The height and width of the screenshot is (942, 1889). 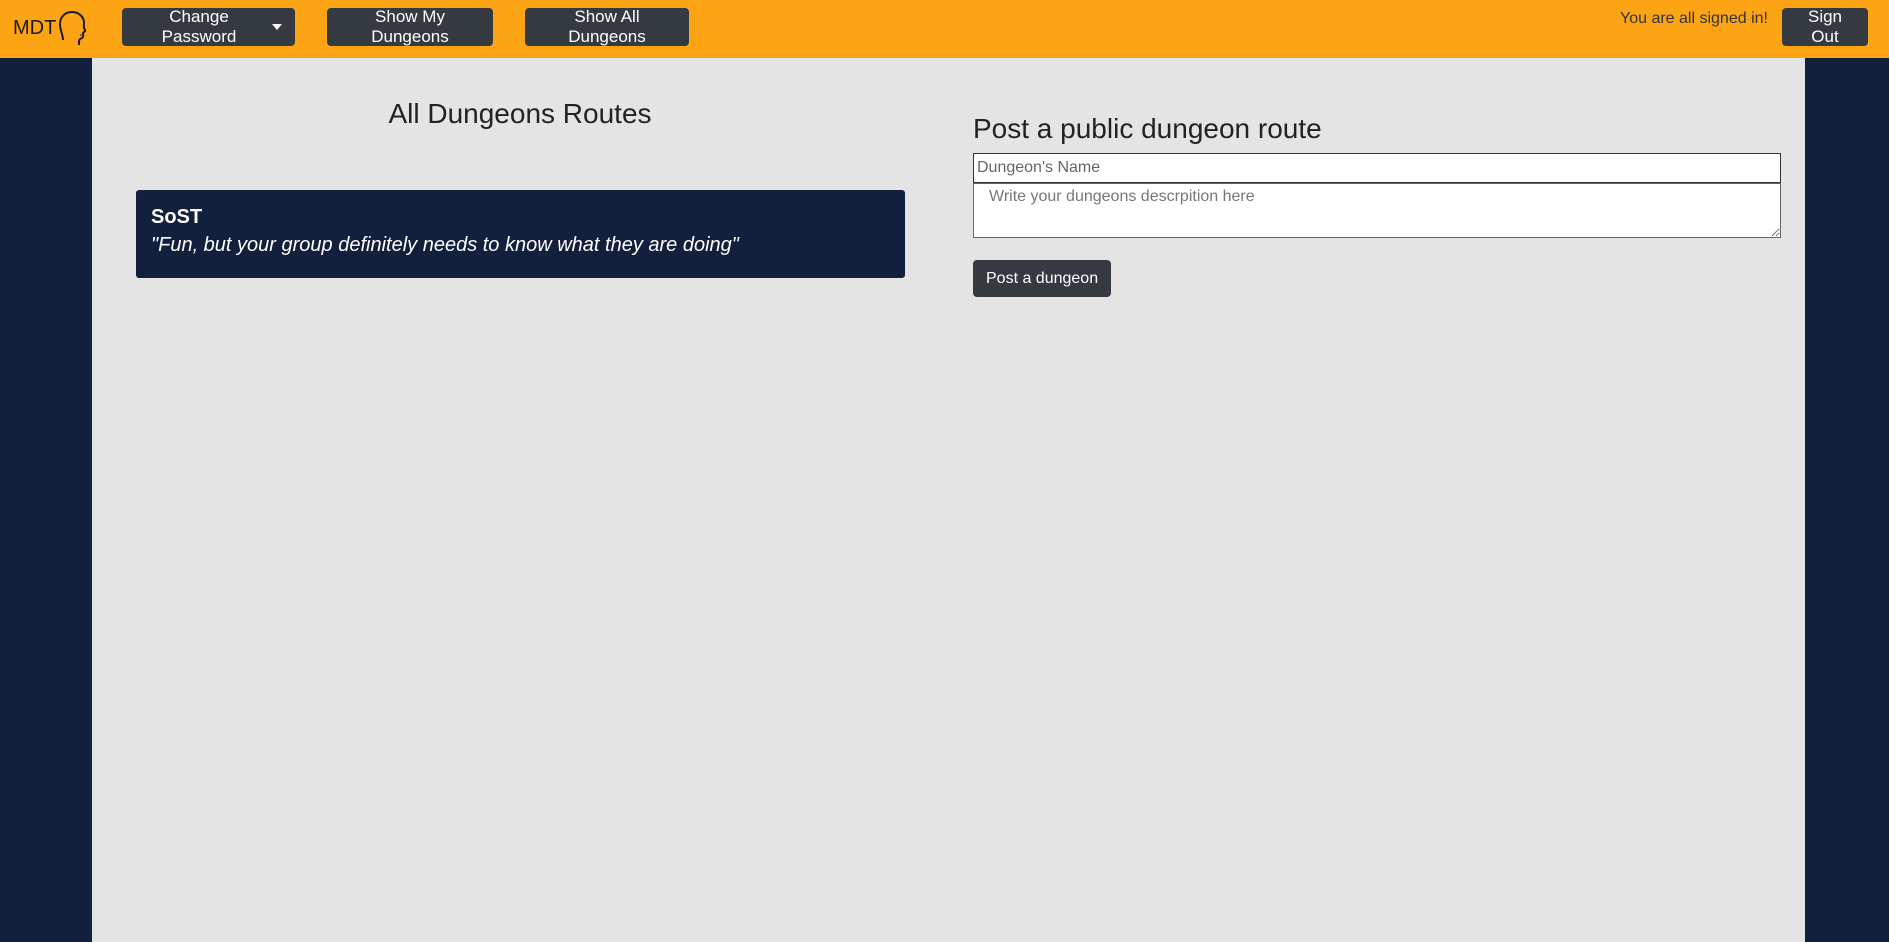 What do you see at coordinates (410, 26) in the screenshot?
I see `show-my-dungeons-button: Show My Dungeons` at bounding box center [410, 26].